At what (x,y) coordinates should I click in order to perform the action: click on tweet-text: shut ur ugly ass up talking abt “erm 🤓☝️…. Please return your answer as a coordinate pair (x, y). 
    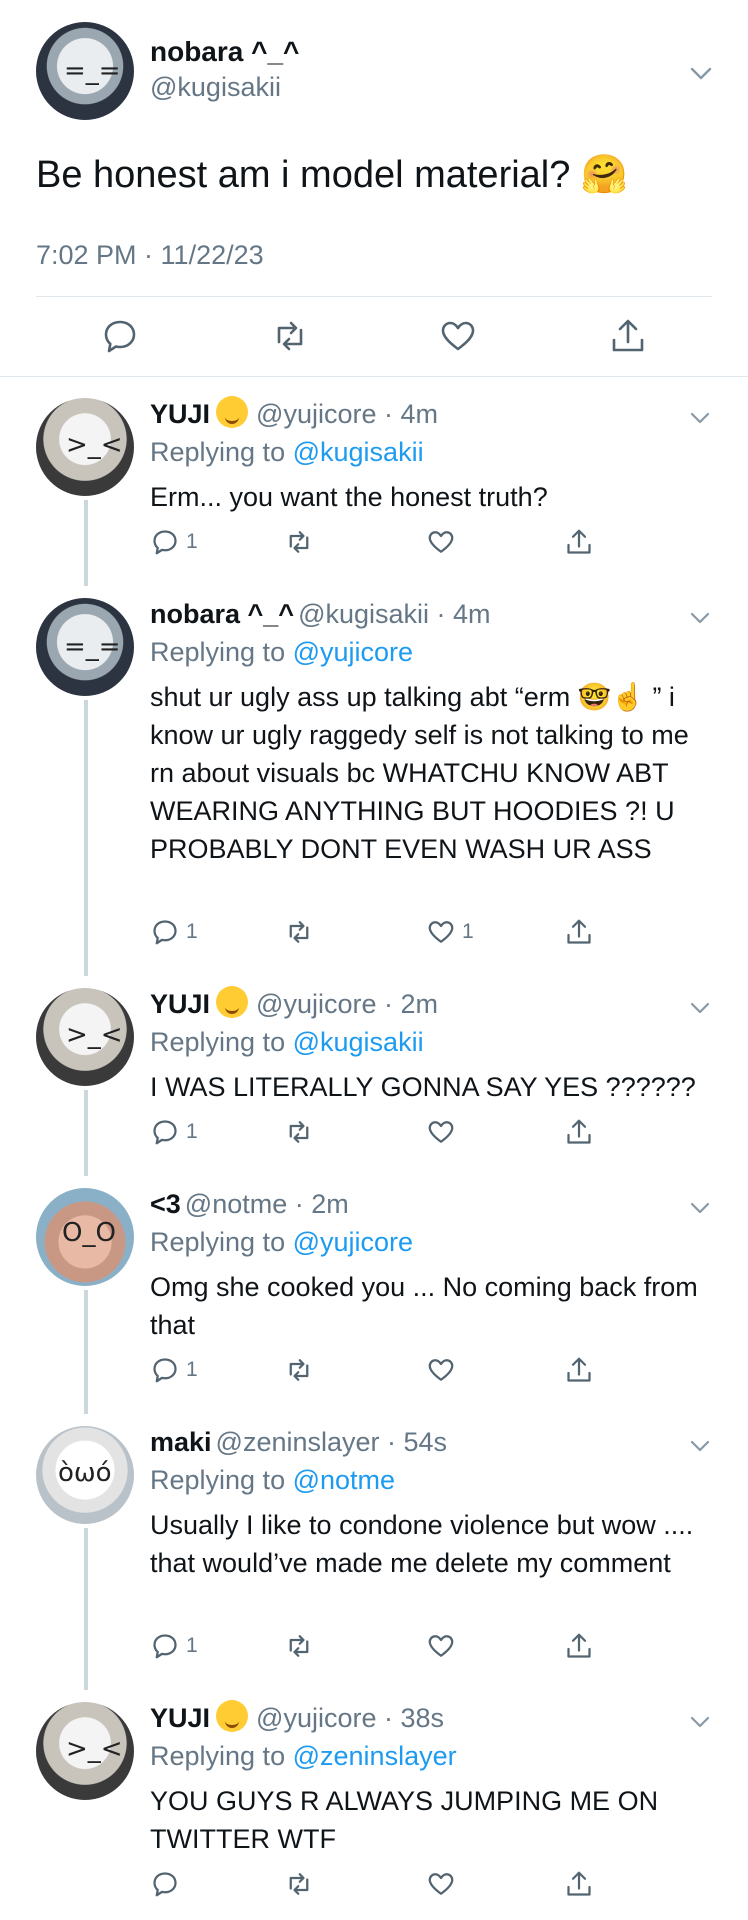
    Looking at the image, I should click on (419, 773).